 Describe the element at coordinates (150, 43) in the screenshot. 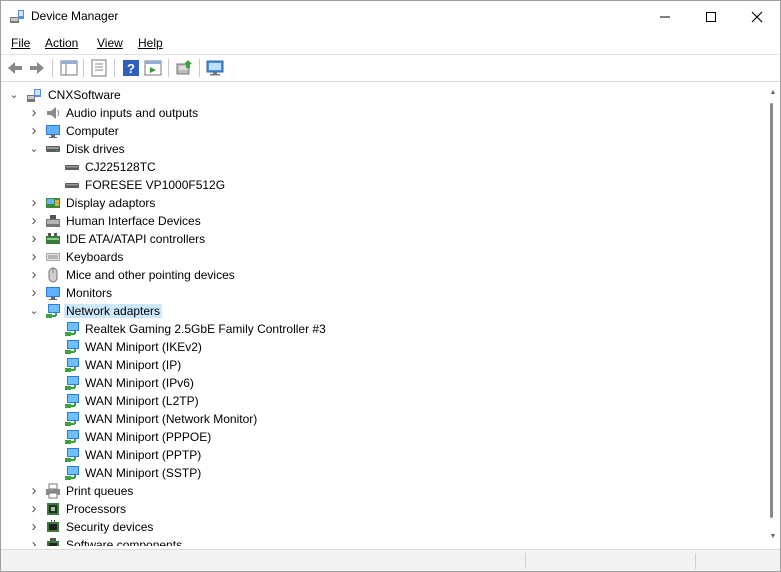

I see `menu-help: Help` at that location.